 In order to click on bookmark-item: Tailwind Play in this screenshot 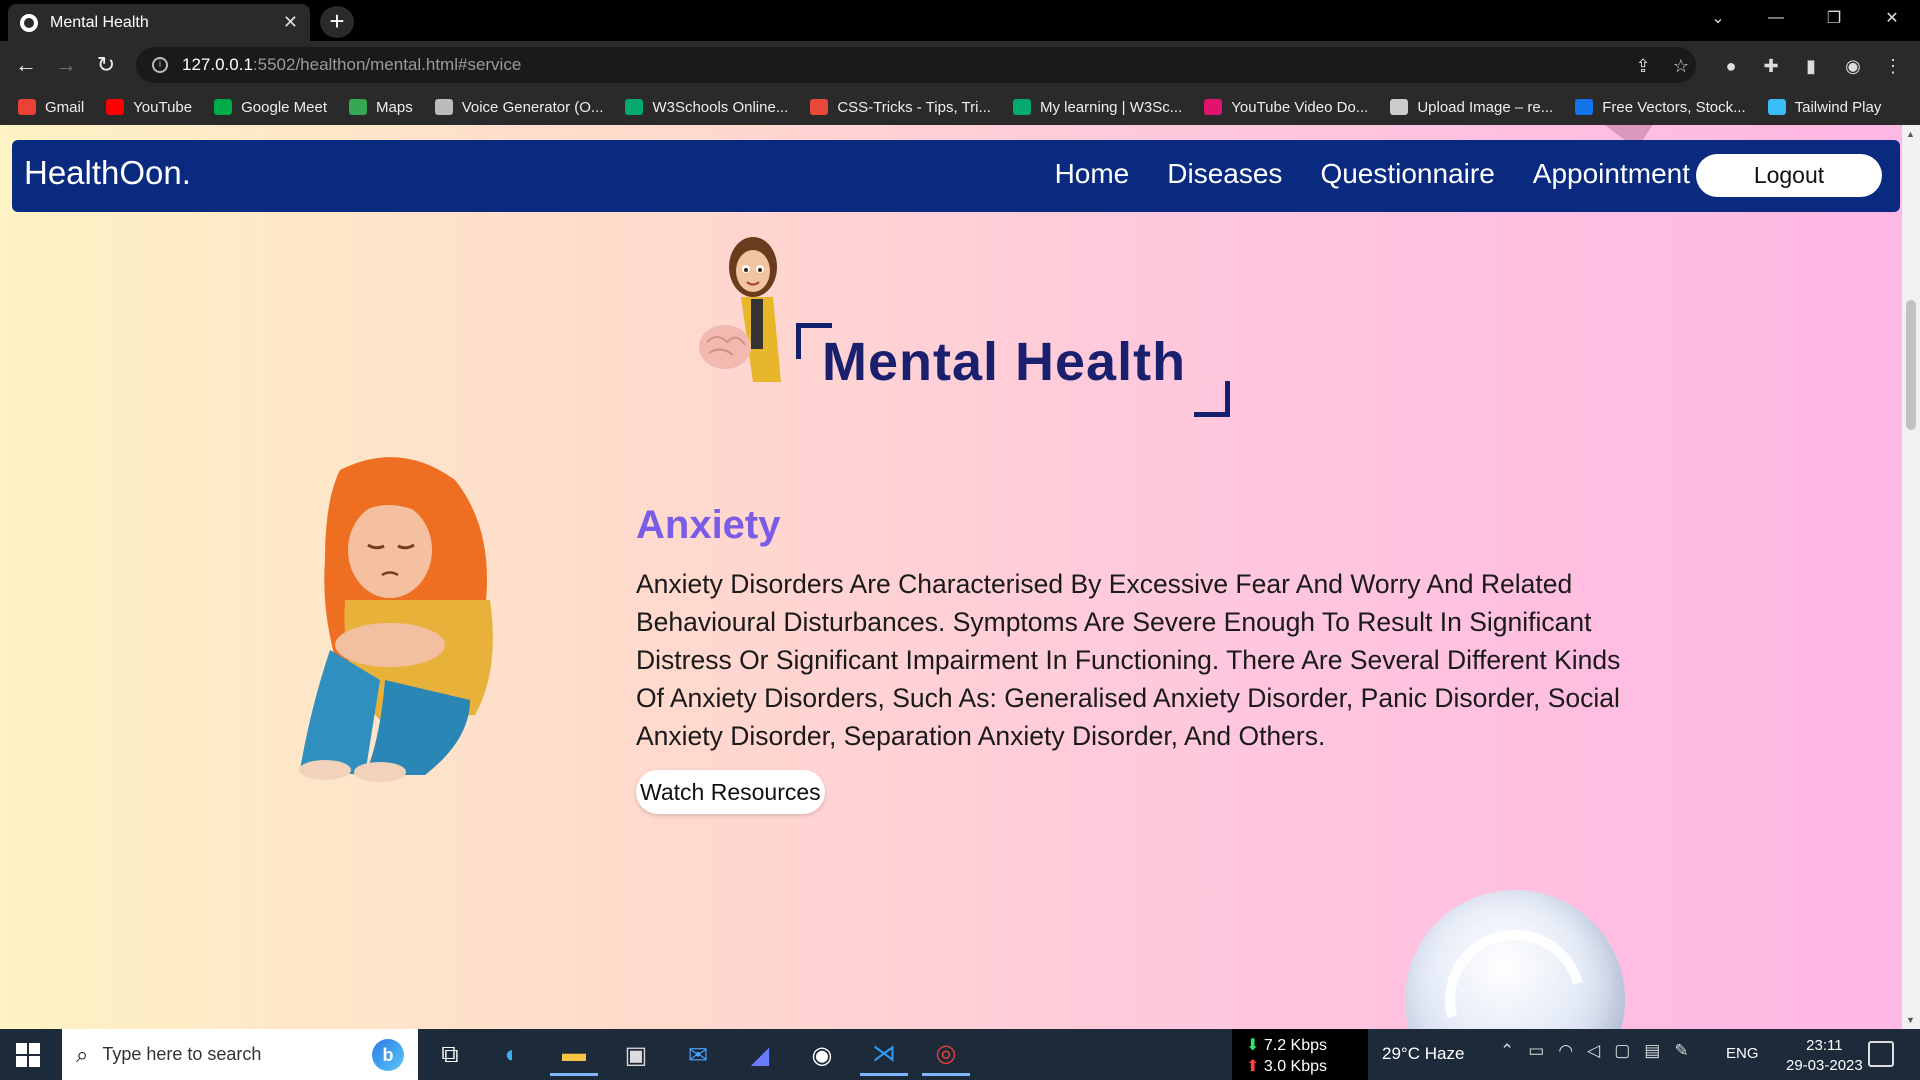, I will do `click(1824, 107)`.